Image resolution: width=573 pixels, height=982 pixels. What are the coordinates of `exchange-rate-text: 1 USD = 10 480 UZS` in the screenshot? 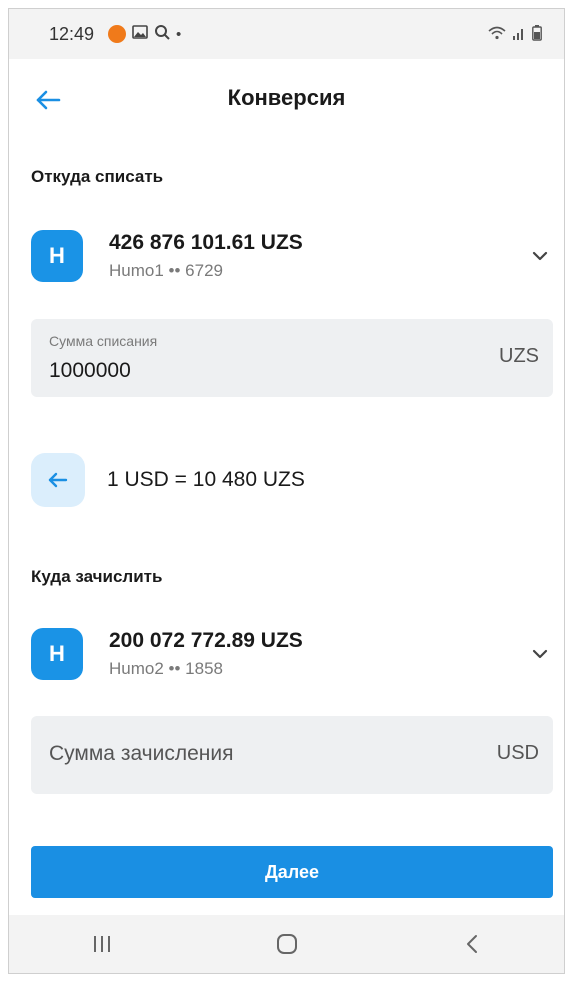 It's located at (206, 479).